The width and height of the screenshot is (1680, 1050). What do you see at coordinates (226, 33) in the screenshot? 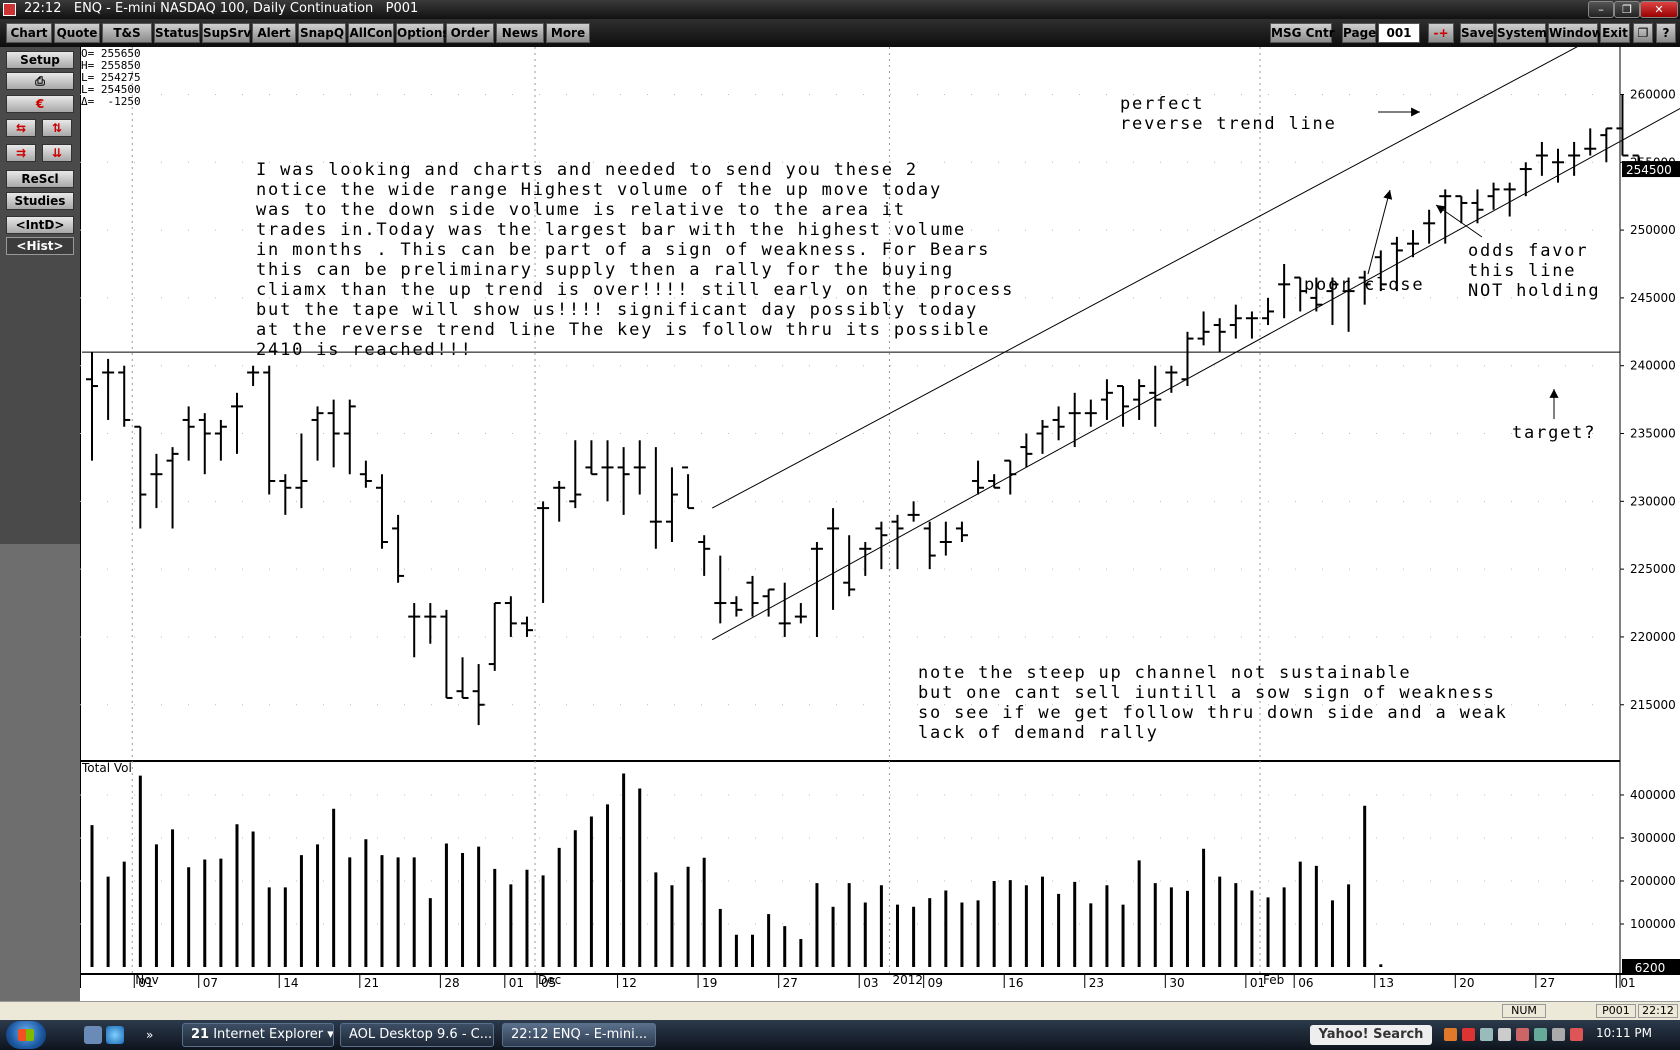
I see `toolbar-supsrv-button: SupSrv` at bounding box center [226, 33].